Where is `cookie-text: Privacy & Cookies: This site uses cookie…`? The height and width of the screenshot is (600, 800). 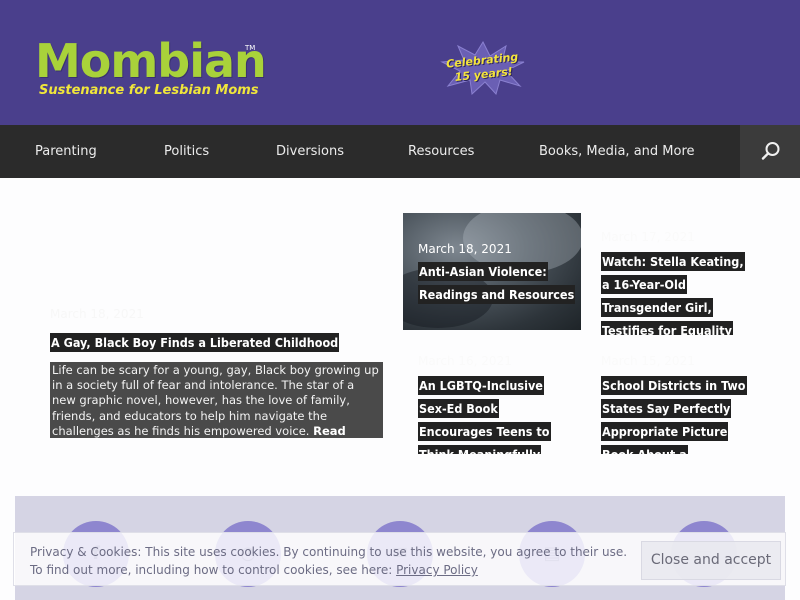 cookie-text: Privacy & Cookies: This site uses cookie… is located at coordinates (330, 561).